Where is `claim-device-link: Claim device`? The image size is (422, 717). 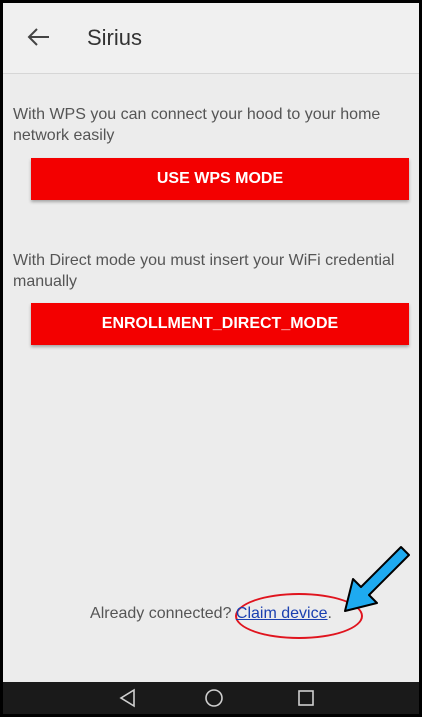
claim-device-link: Claim device is located at coordinates (282, 613).